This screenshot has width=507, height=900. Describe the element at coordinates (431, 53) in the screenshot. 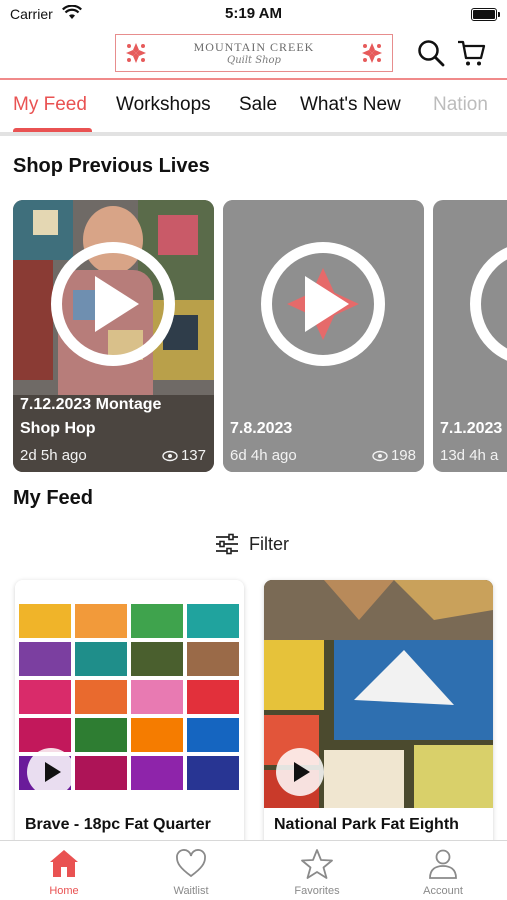

I see `search-icon` at that location.